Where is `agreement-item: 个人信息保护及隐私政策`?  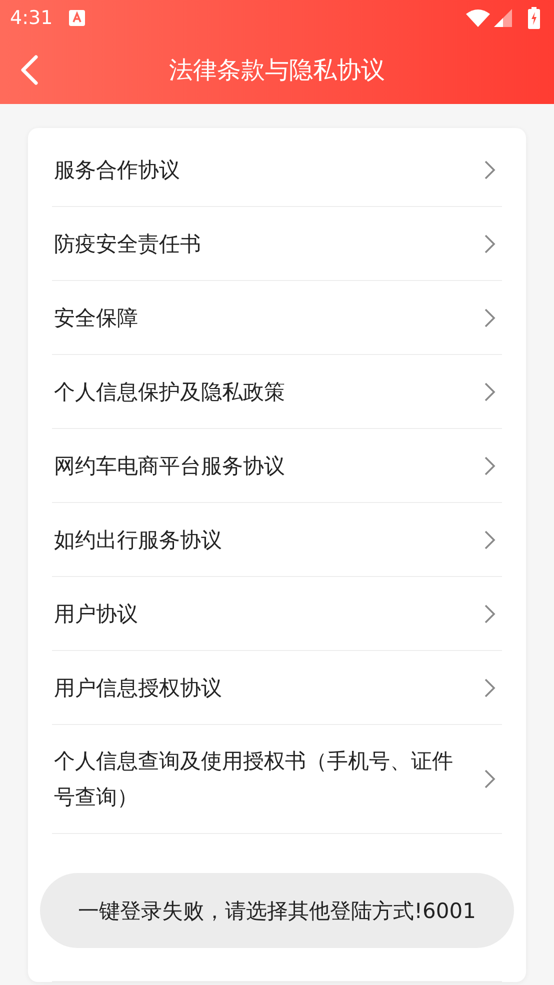 agreement-item: 个人信息保护及隐私政策 is located at coordinates (277, 392).